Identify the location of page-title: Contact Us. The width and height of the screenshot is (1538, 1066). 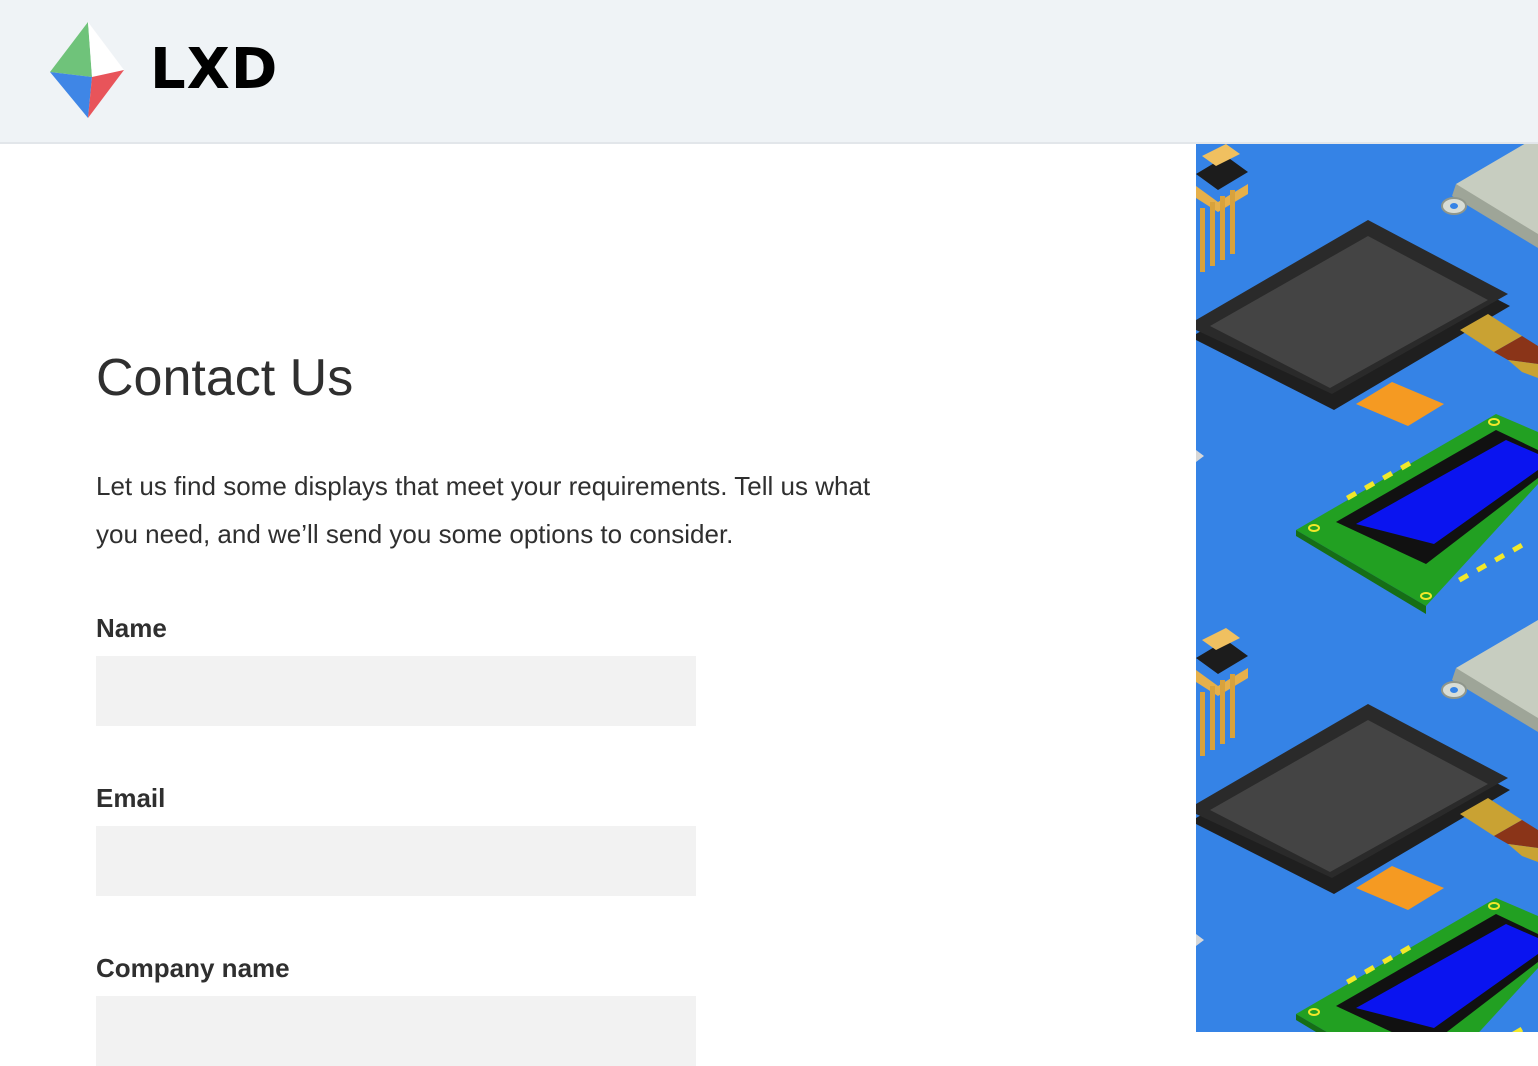
(225, 378).